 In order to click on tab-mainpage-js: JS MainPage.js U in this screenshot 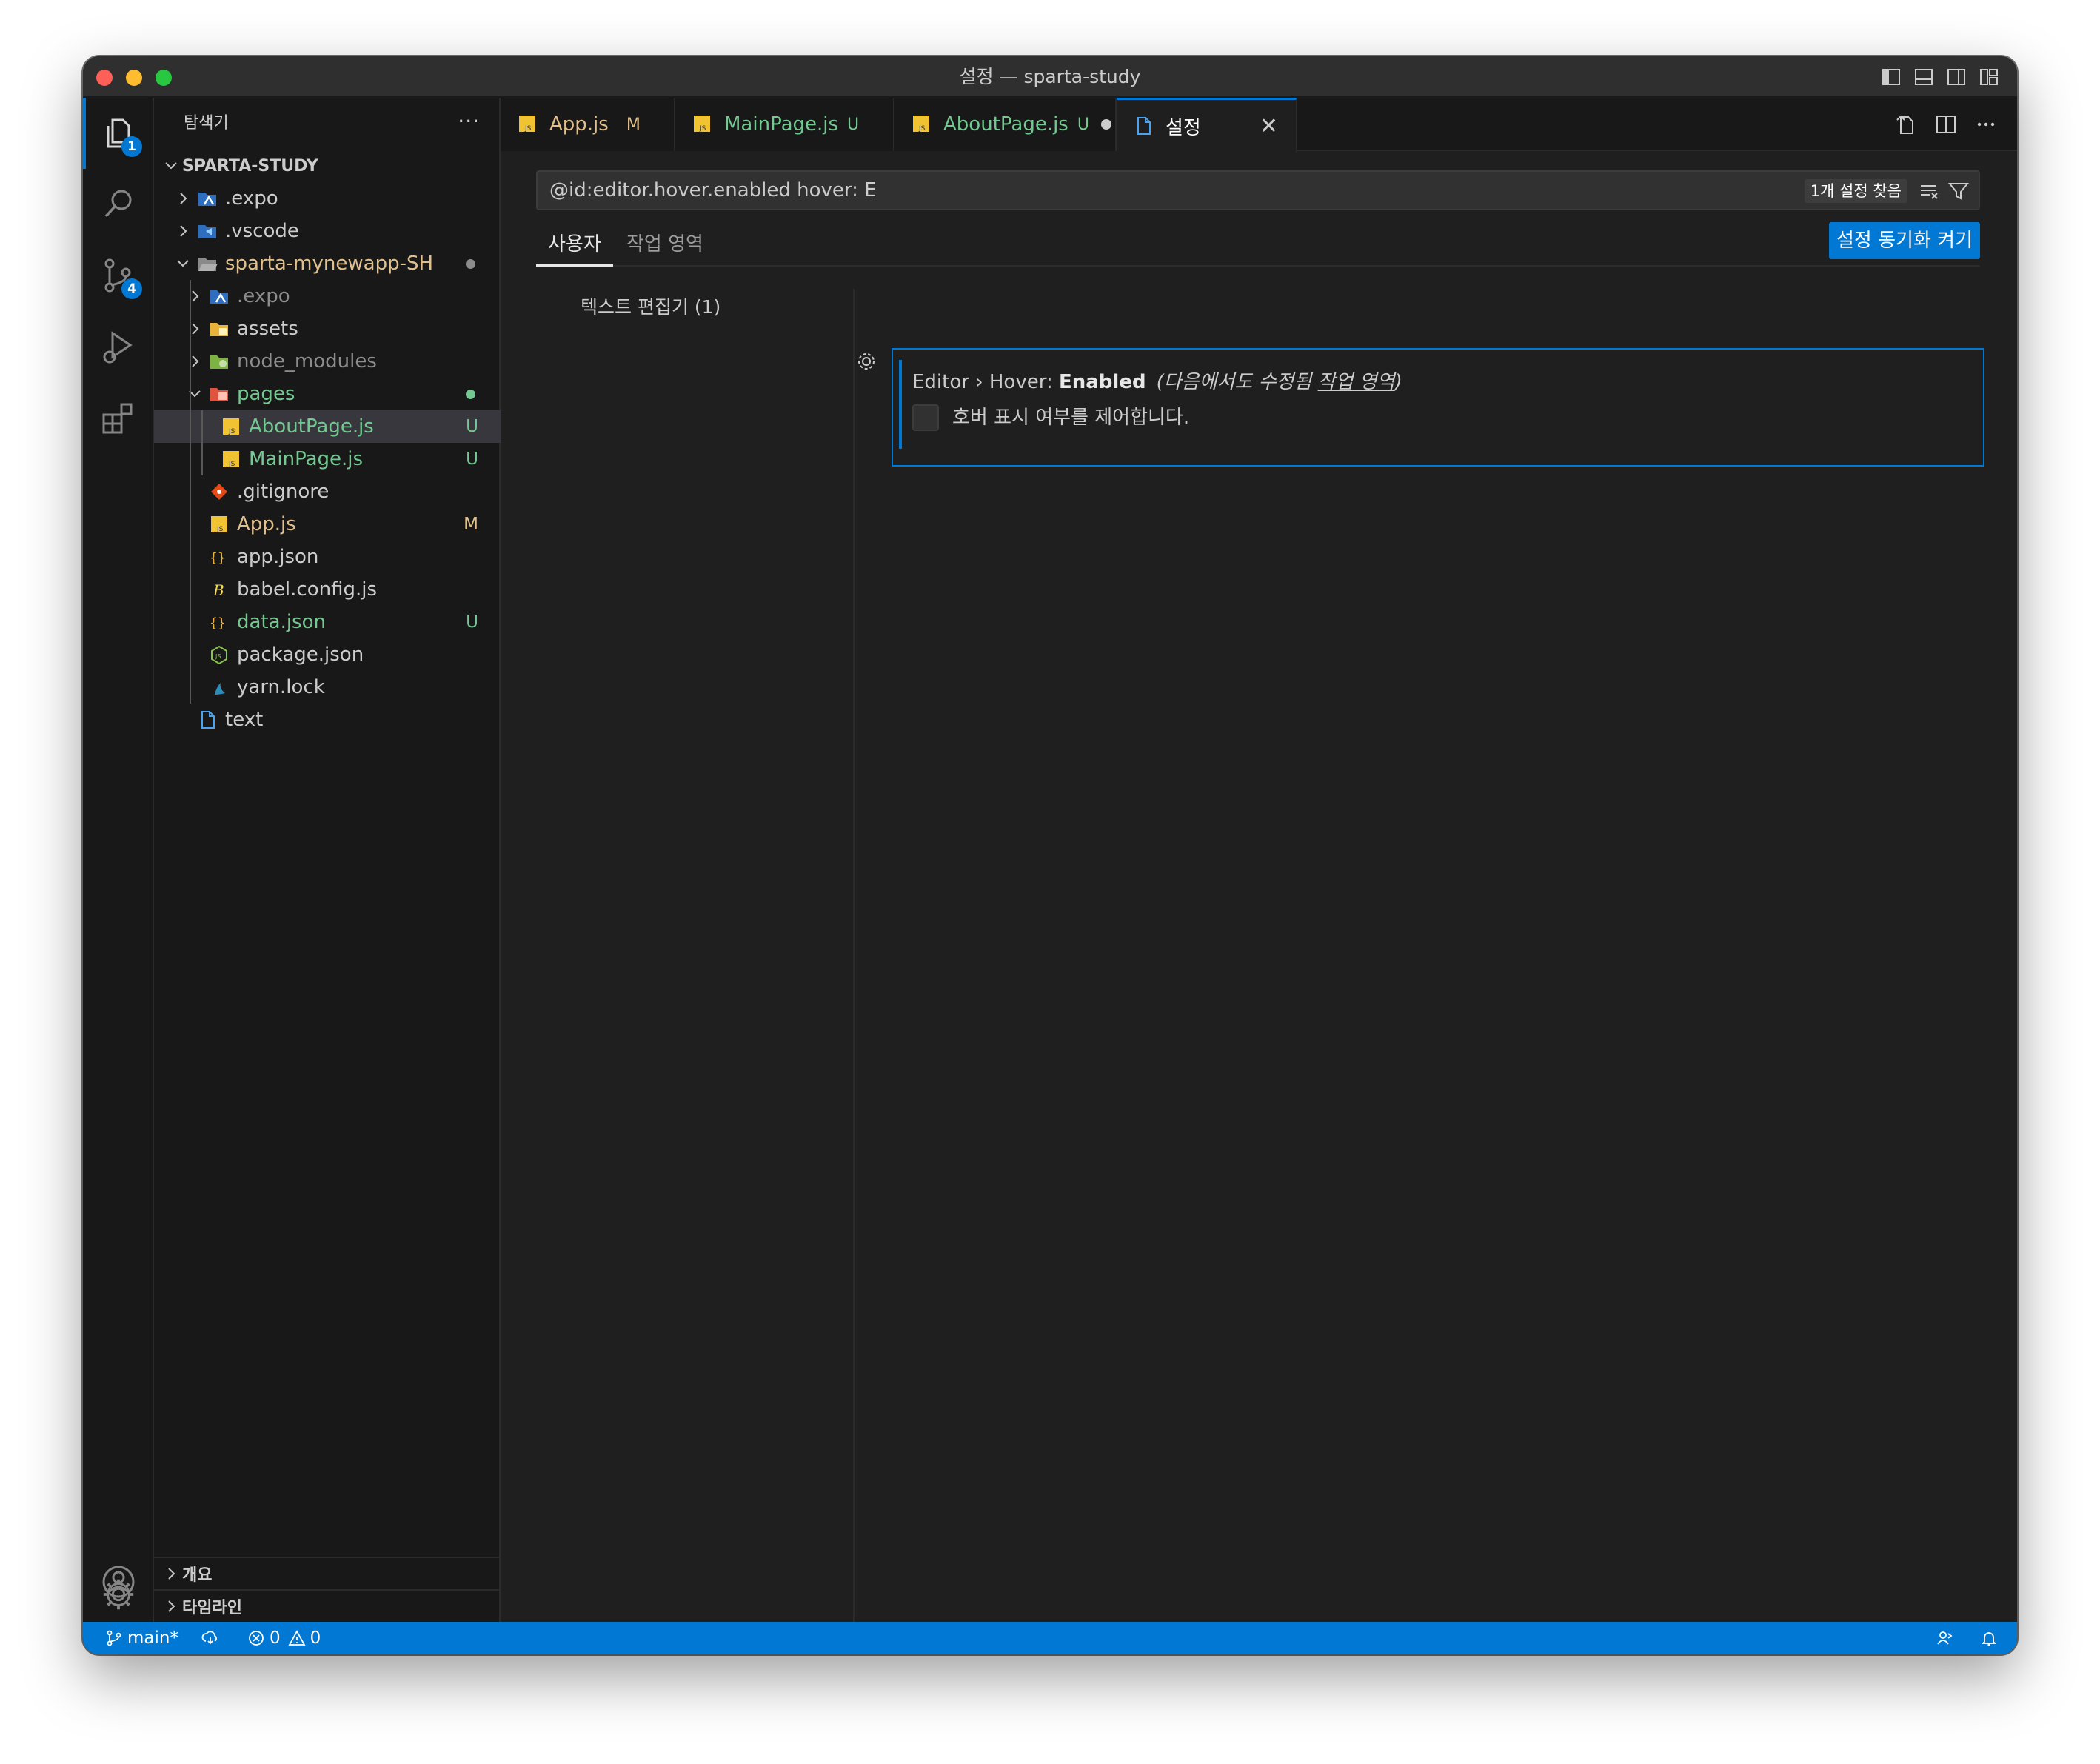, I will do `click(784, 124)`.